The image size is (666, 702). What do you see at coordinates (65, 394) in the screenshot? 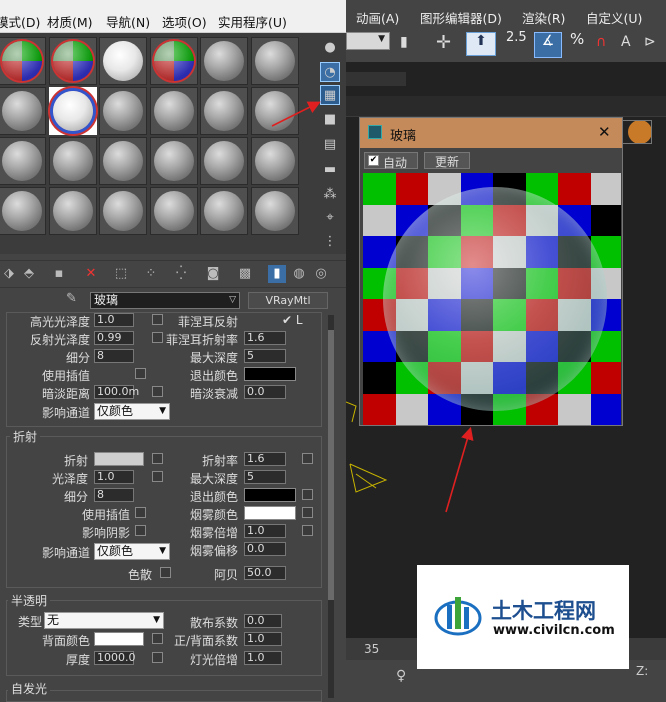
I see `reflection-left-label: 暗淡距离` at bounding box center [65, 394].